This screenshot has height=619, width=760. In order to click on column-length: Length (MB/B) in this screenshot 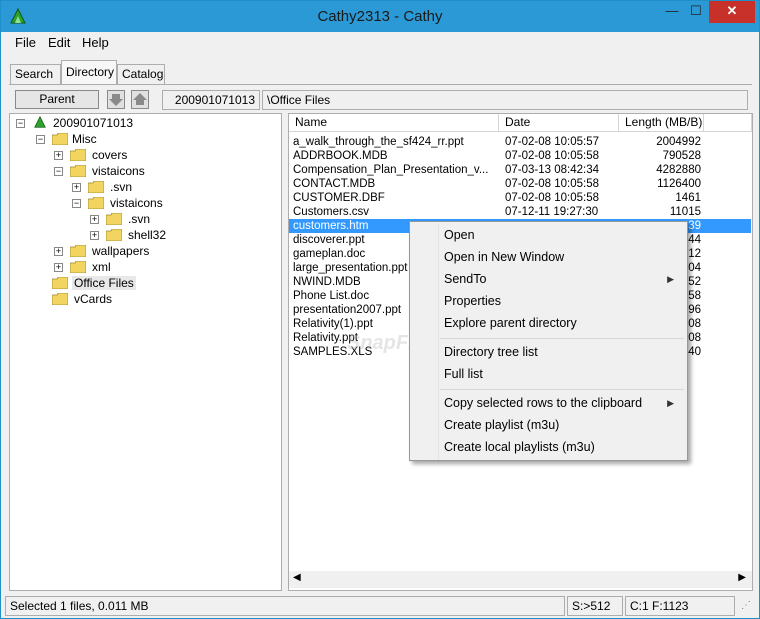, I will do `click(661, 123)`.